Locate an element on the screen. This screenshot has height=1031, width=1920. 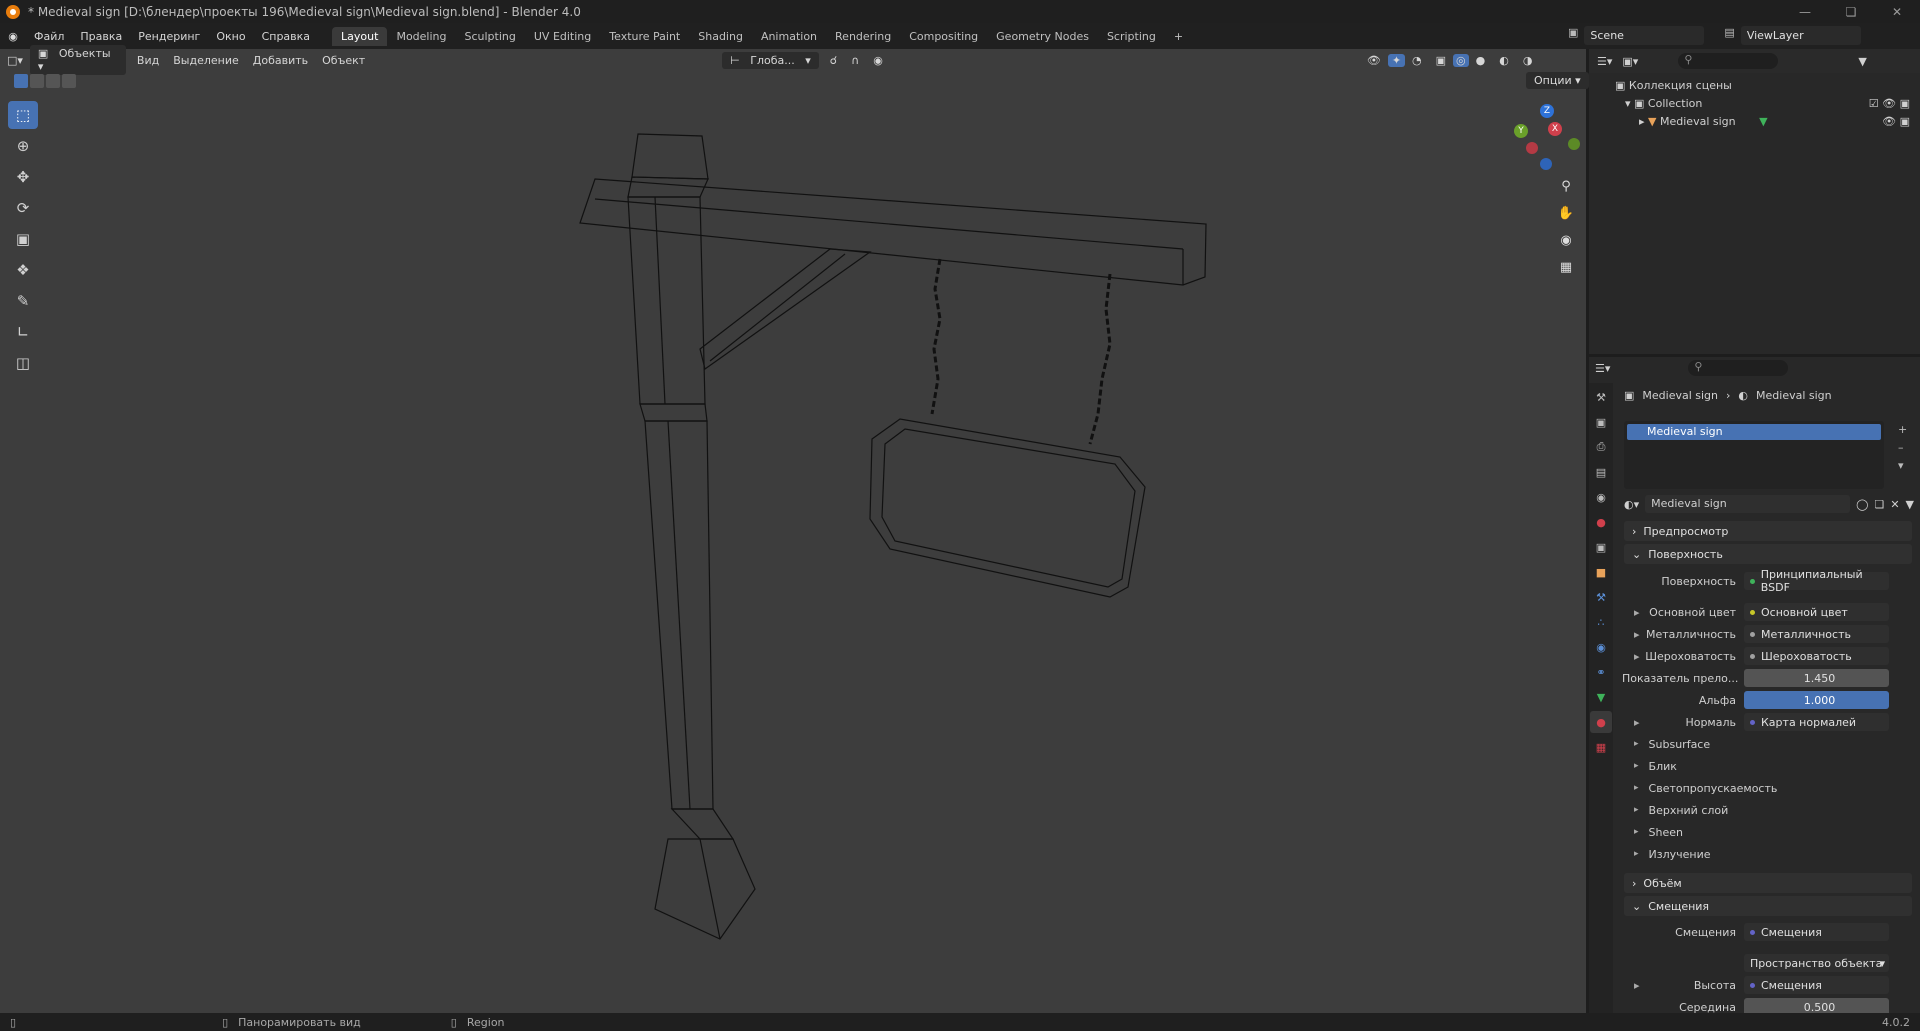
scene-selector: Scene is located at coordinates (1644, 35).